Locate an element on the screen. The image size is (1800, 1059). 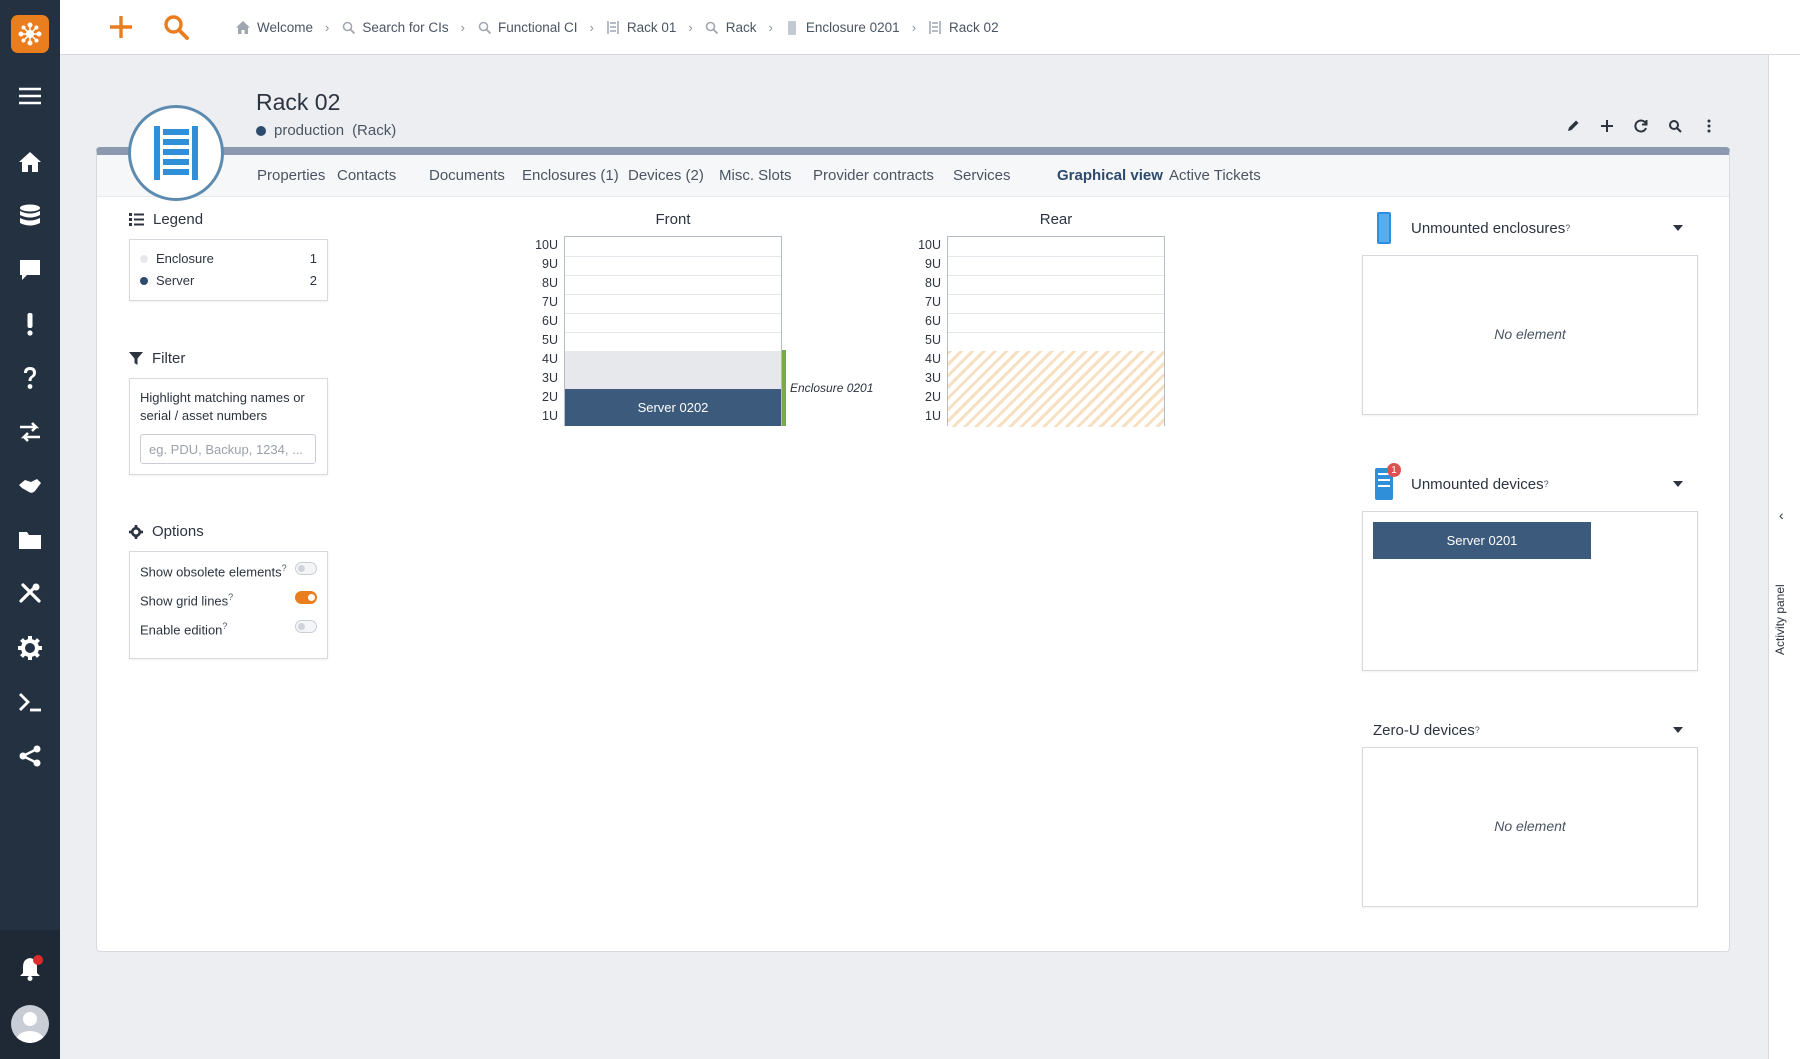
panel-title: Unmounted enclosures is located at coordinates (1488, 228).